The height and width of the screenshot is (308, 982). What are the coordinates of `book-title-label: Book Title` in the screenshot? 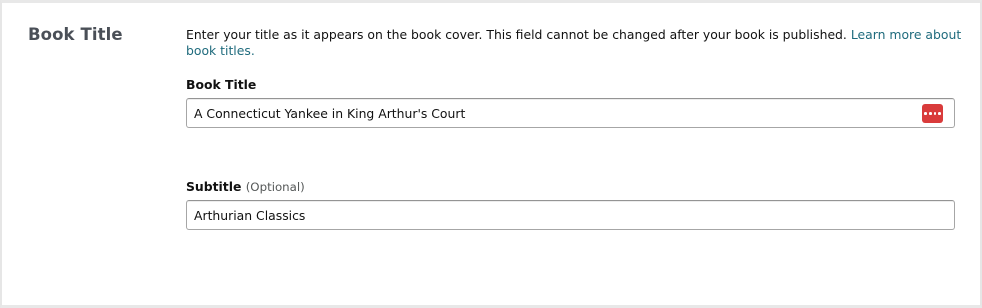 It's located at (221, 84).